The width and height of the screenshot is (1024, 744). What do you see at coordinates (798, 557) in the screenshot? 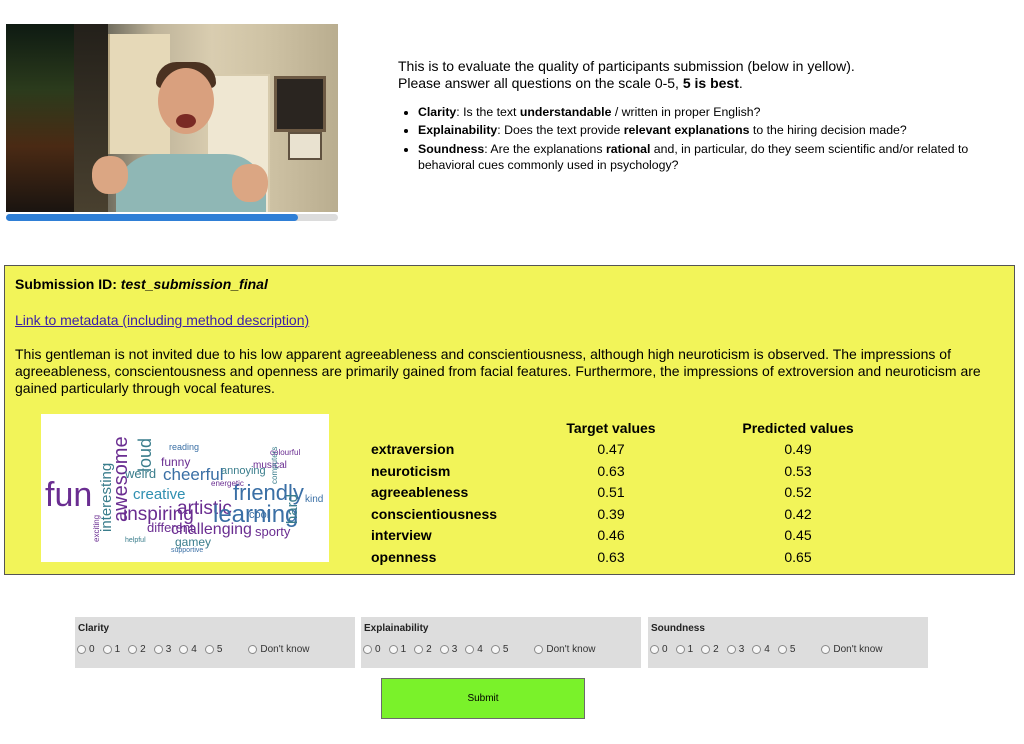
I see `trait-predicted-value: 0.65` at bounding box center [798, 557].